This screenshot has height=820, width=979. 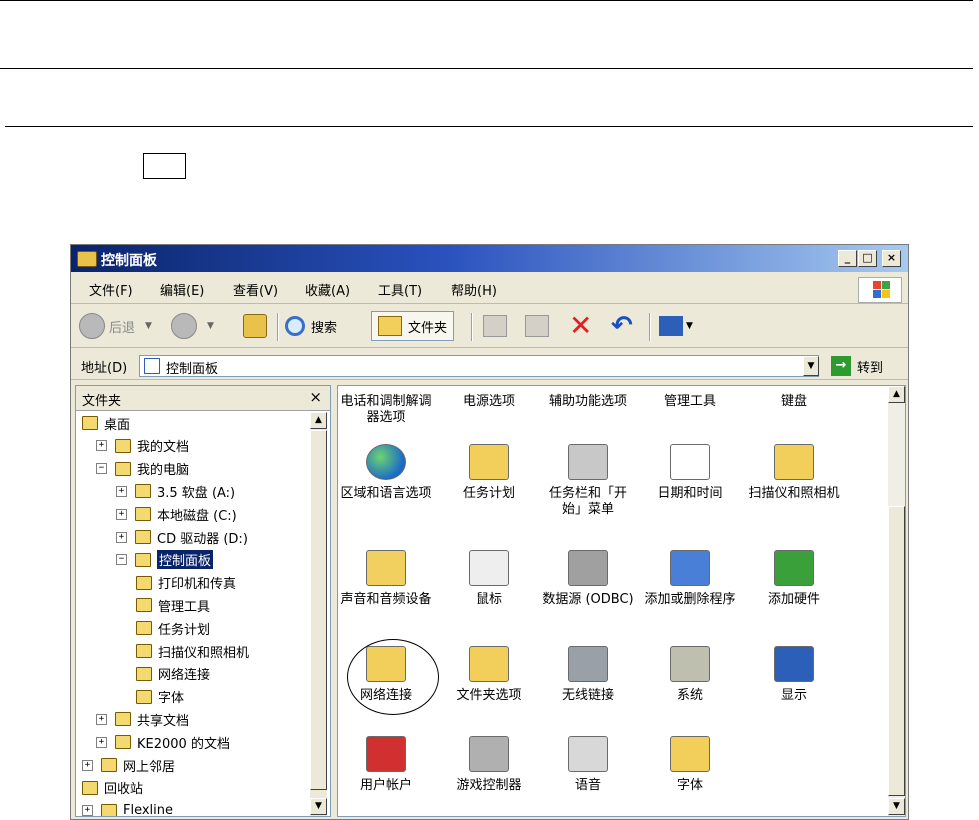 I want to click on control-panel-item: 鼠标, so click(x=489, y=579).